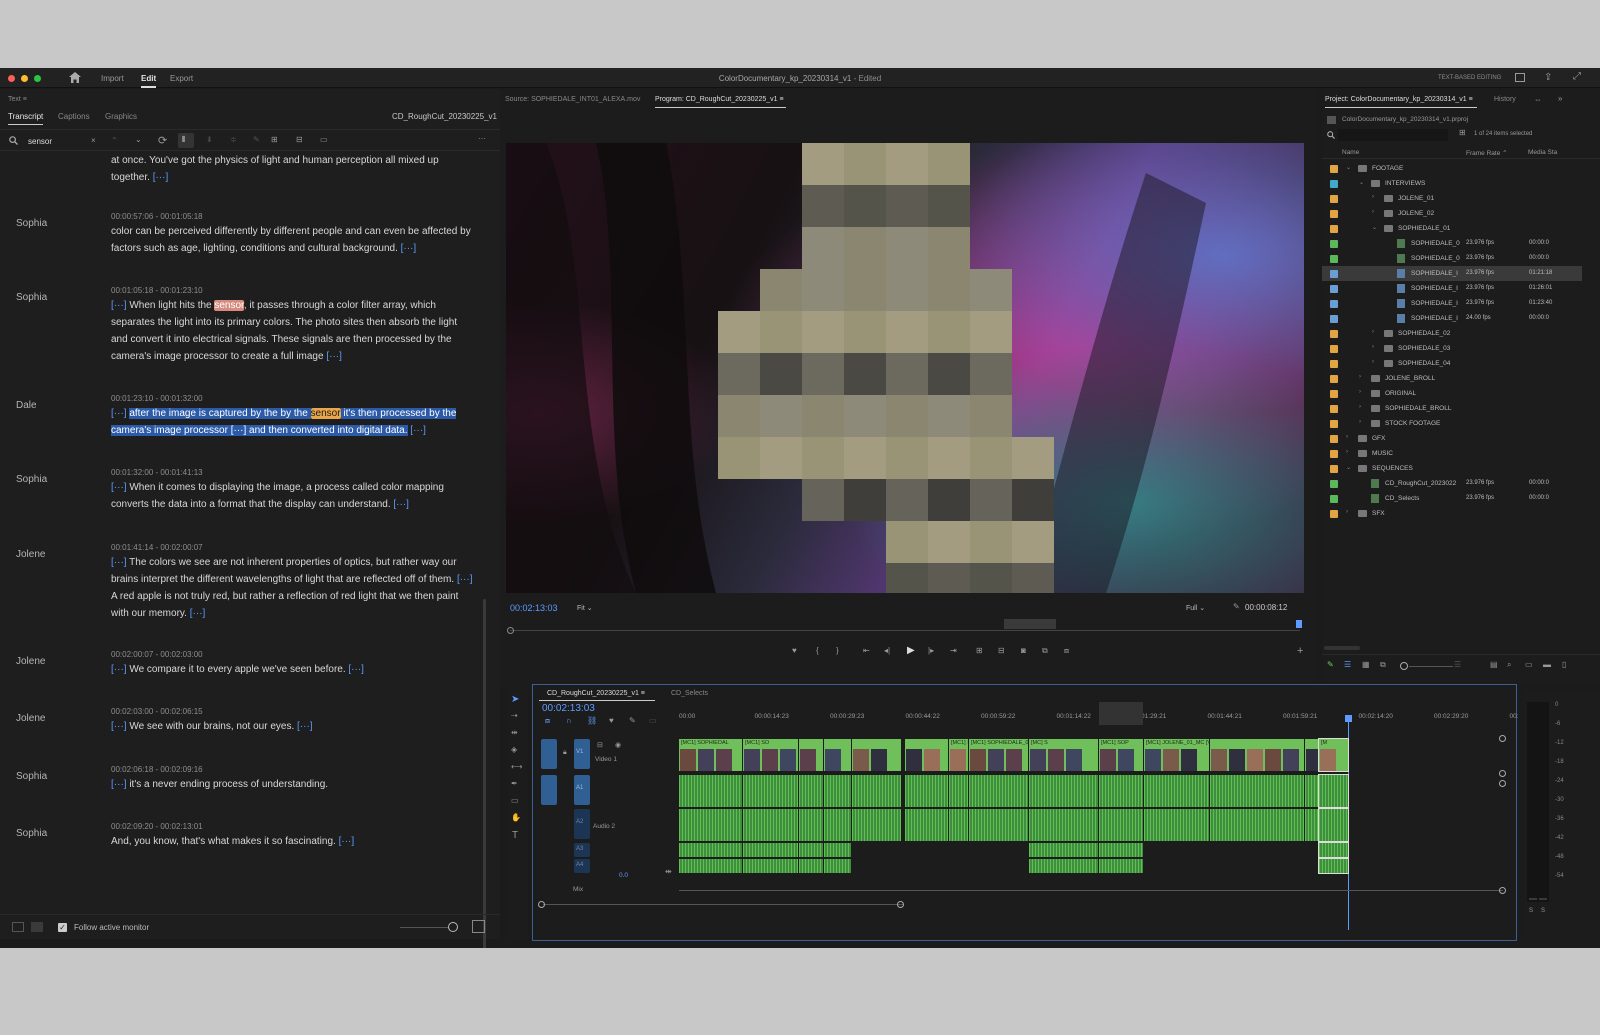 Image resolution: width=1600 pixels, height=1035 pixels. What do you see at coordinates (1452, 303) in the screenshot?
I see `project-item: SOPHIEDALE_I 23.976 fps 01:23:40` at bounding box center [1452, 303].